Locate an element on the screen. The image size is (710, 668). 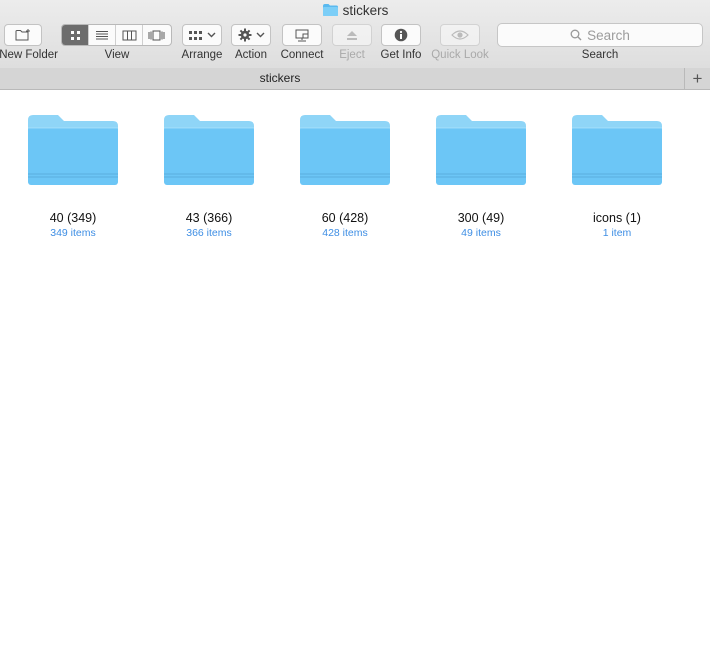
plus-icon: + is located at coordinates (697, 78).